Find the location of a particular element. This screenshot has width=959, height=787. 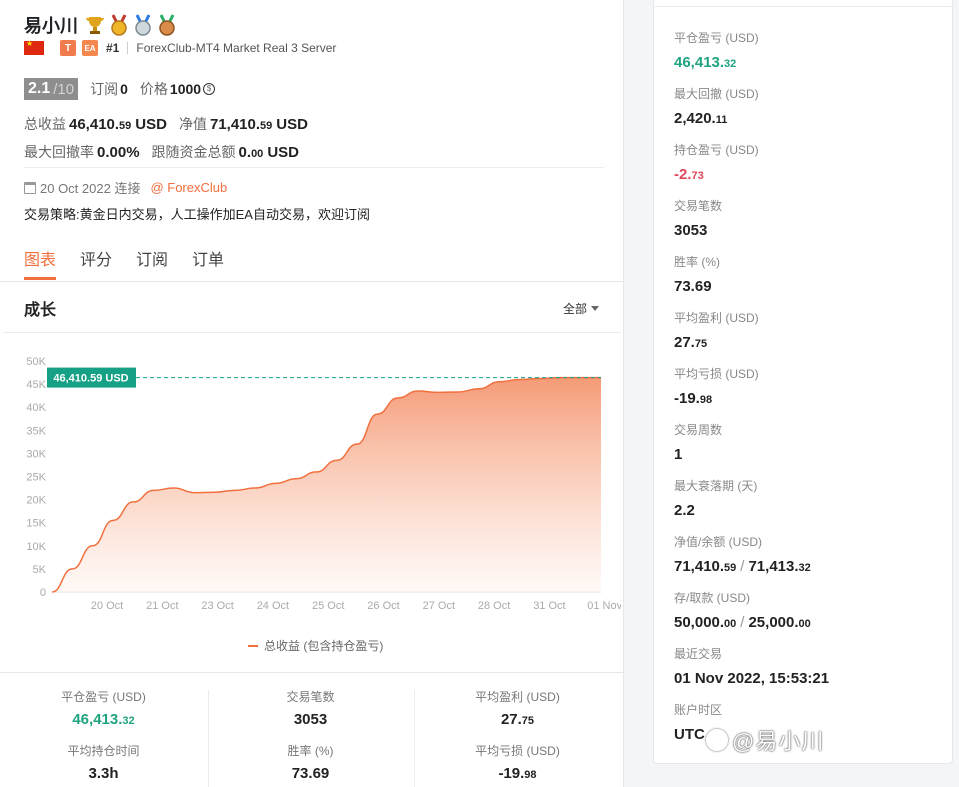

china-flag-icon is located at coordinates (34, 47).